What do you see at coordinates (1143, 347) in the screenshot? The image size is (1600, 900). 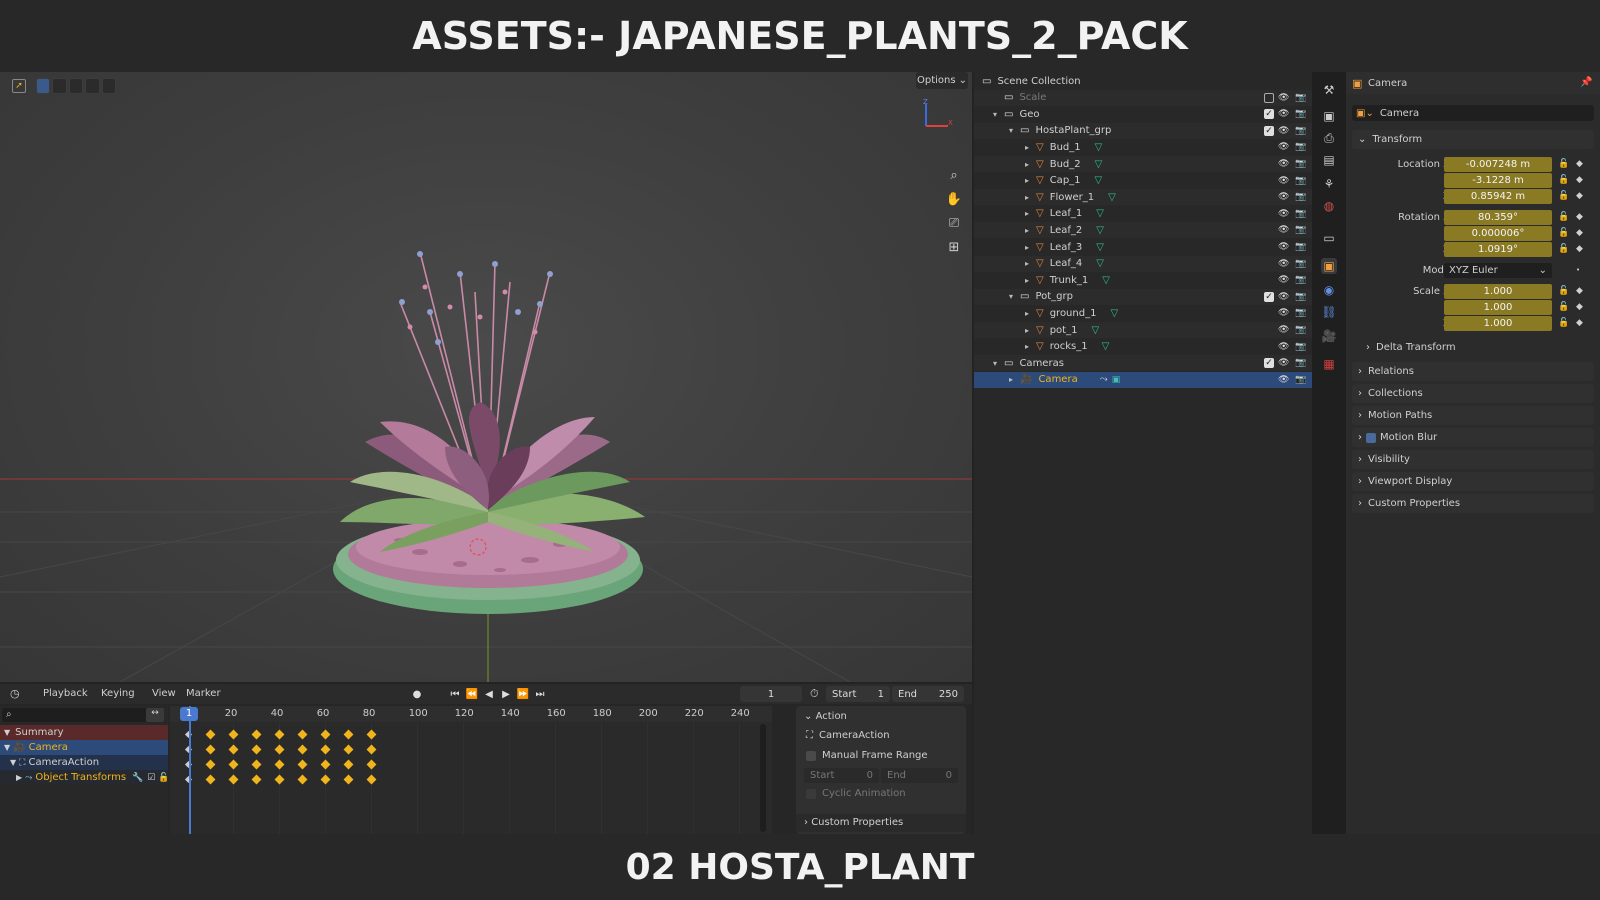 I see `outliner-row: ▸ ▽ rocks_1 ▽ 👁 📷` at bounding box center [1143, 347].